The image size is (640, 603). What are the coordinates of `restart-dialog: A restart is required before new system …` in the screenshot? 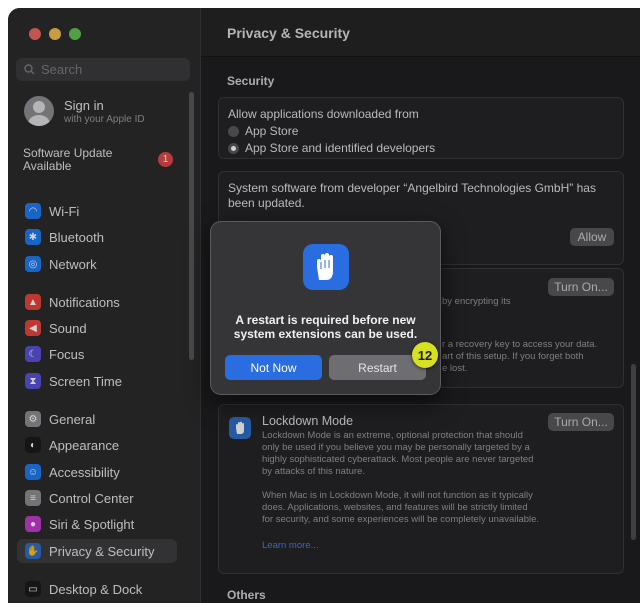 It's located at (325, 308).